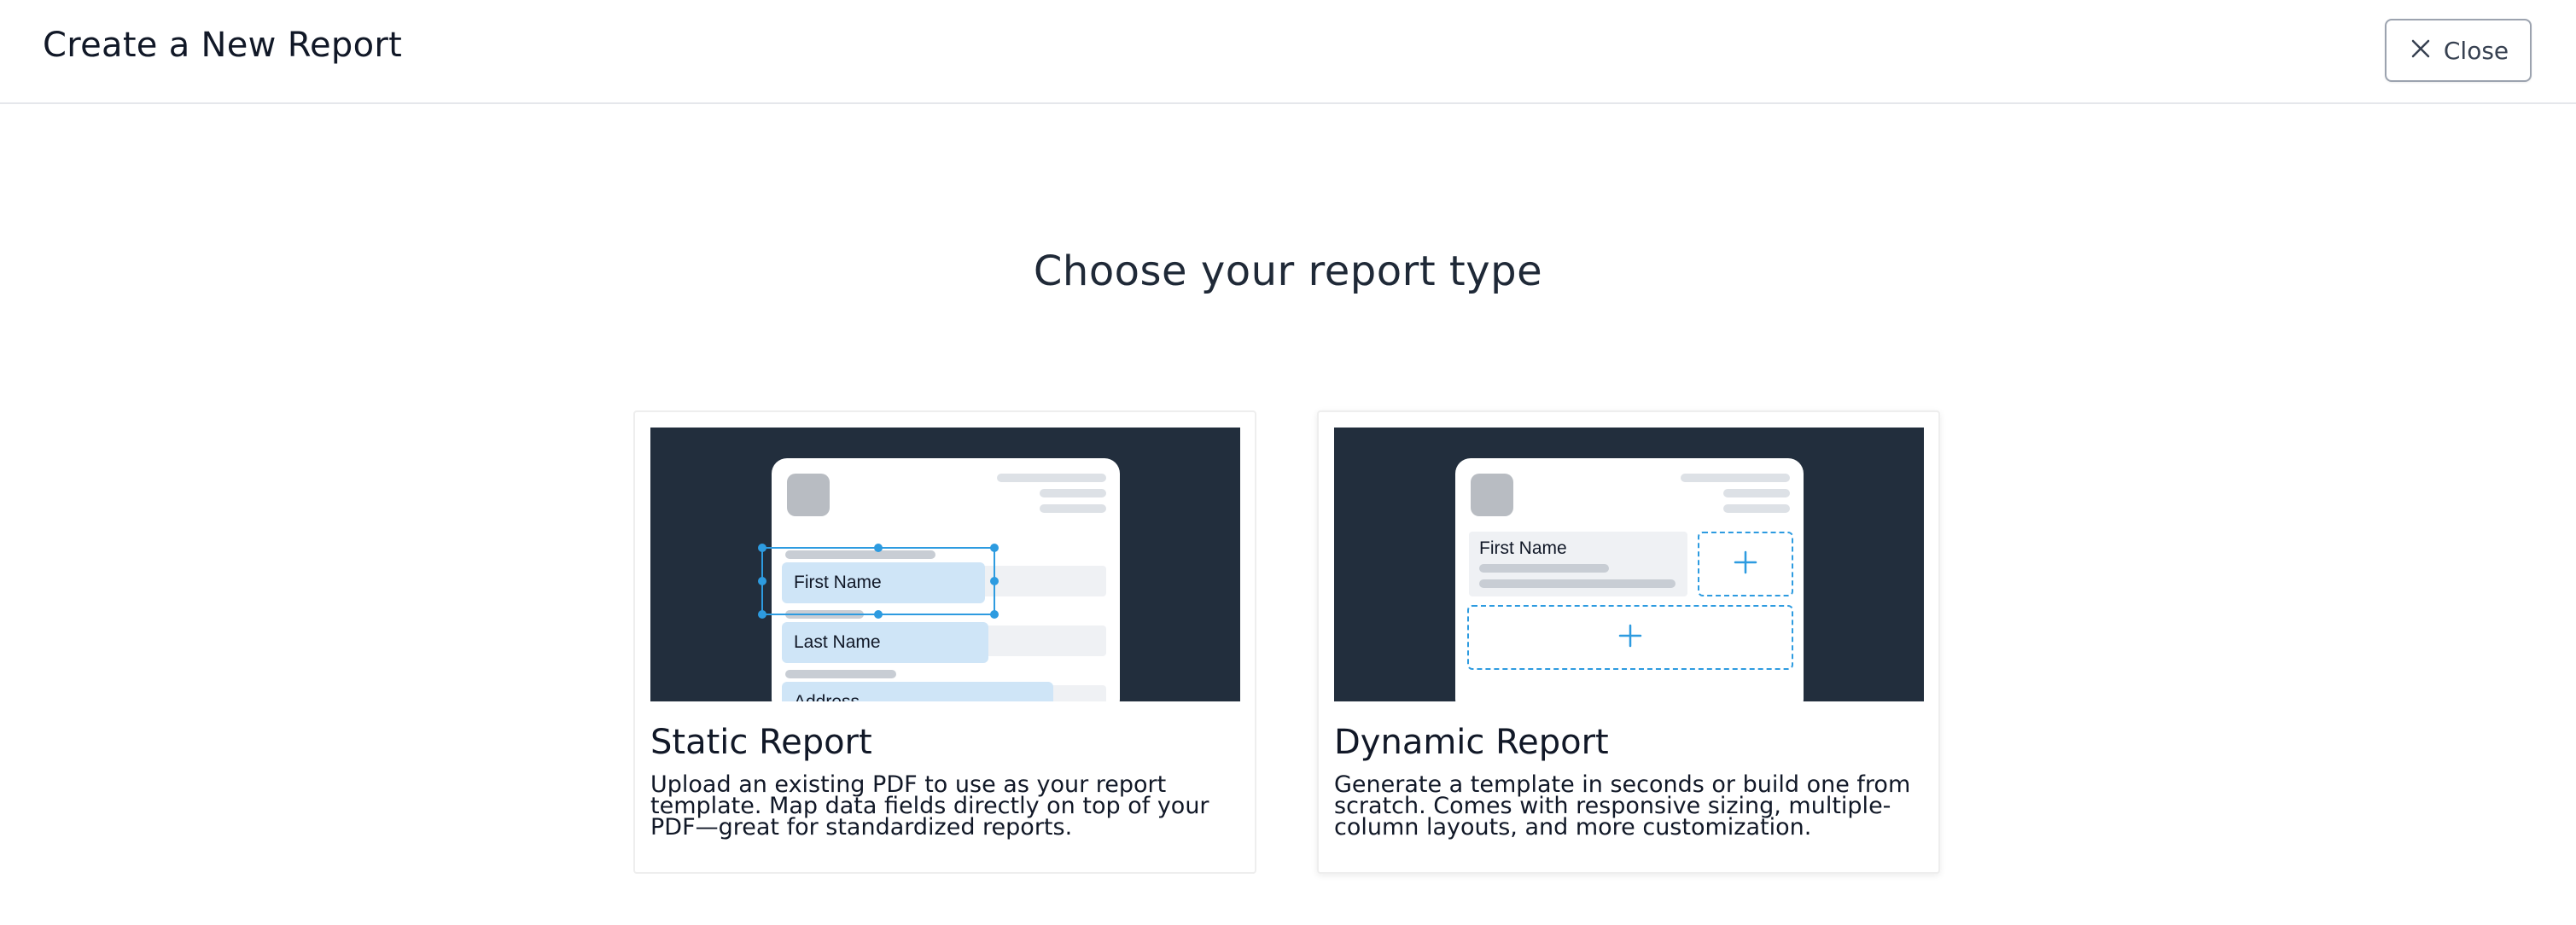 Image resolution: width=2576 pixels, height=925 pixels. I want to click on close-button: Close, so click(2458, 50).